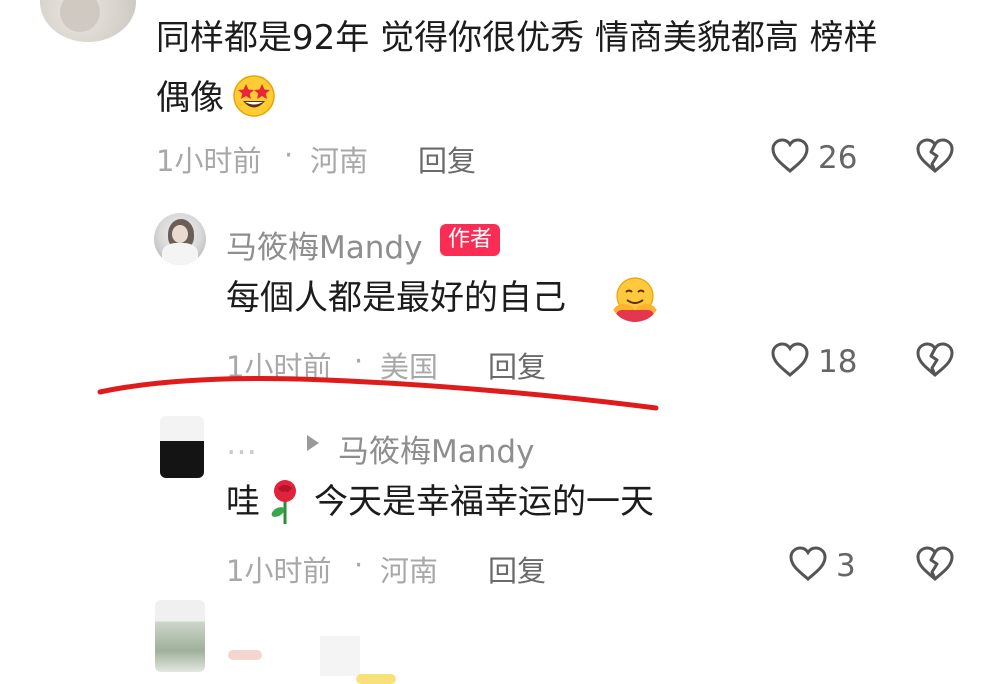  What do you see at coordinates (245, 655) in the screenshot?
I see `blurred-username` at bounding box center [245, 655].